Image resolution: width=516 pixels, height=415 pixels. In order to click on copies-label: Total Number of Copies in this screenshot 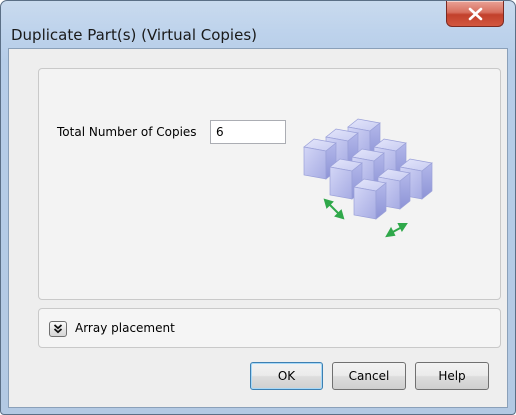, I will do `click(127, 132)`.